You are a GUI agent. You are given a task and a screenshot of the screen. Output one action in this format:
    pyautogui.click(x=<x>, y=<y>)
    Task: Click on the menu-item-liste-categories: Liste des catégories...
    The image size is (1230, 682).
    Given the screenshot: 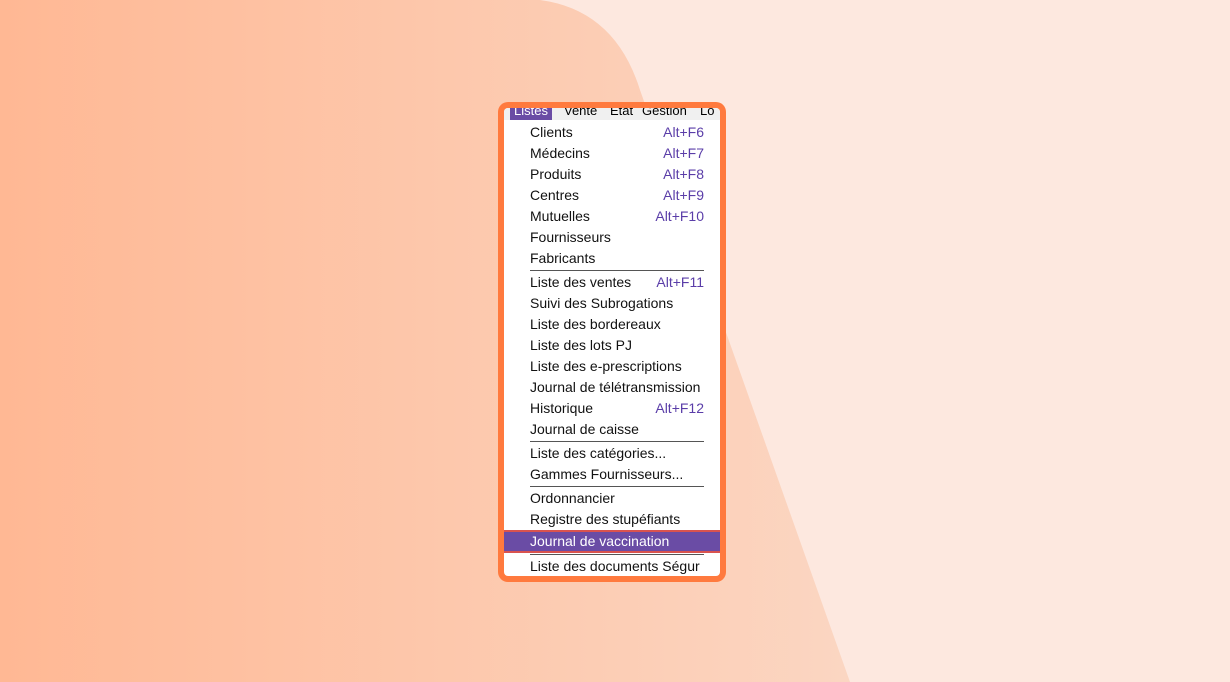 What is the action you would take?
    pyautogui.click(x=612, y=453)
    